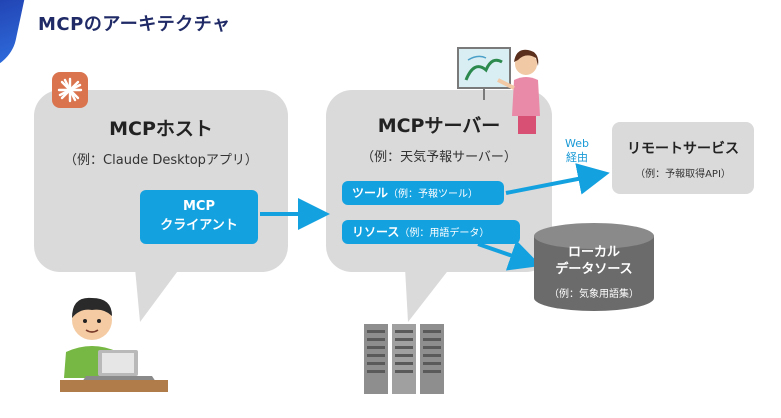 Image resolution: width=781 pixels, height=418 pixels. What do you see at coordinates (594, 294) in the screenshot?
I see `local-datasource-example: （例：気象用語集）` at bounding box center [594, 294].